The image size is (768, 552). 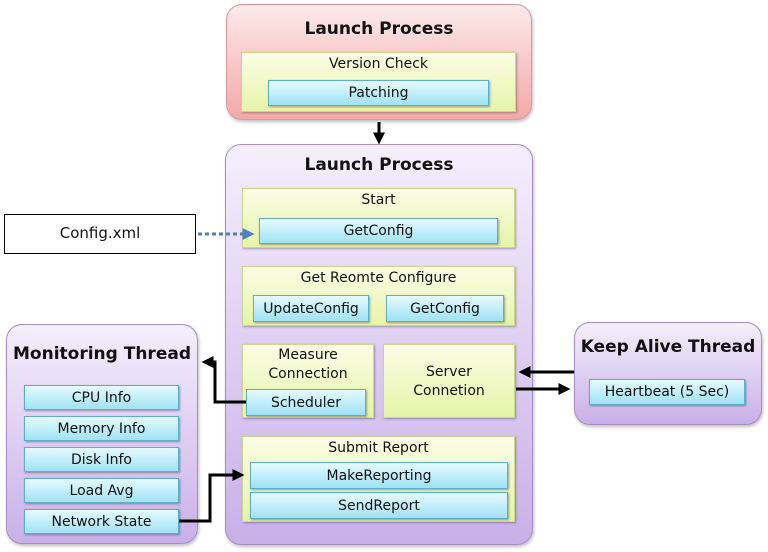 What do you see at coordinates (212, 496) in the screenshot?
I see `network-to-report-arrow` at bounding box center [212, 496].